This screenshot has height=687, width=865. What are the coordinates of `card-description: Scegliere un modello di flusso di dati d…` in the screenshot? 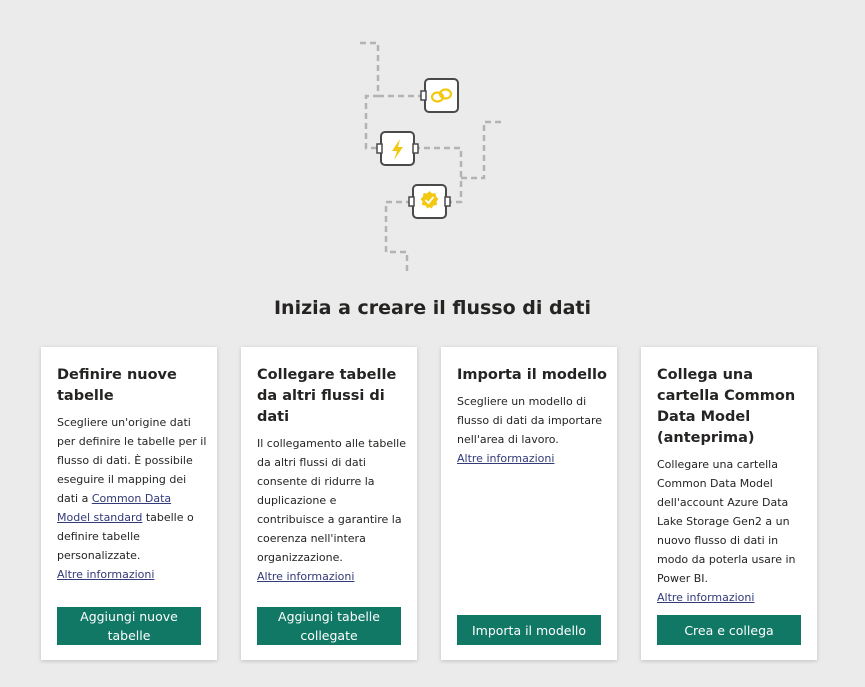 It's located at (530, 420).